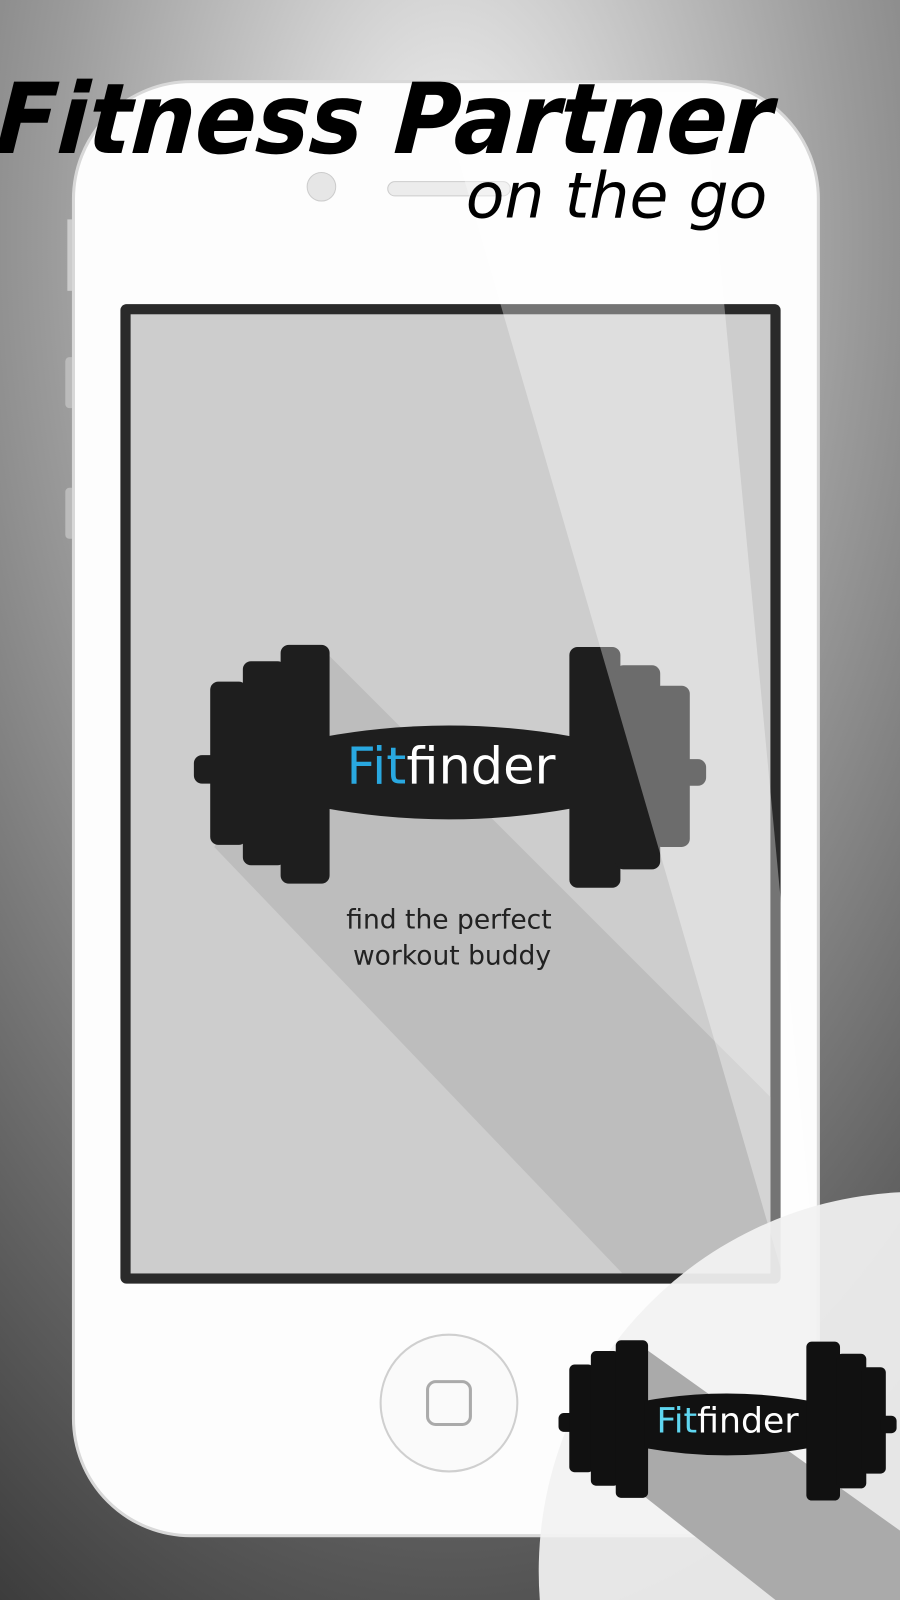 The width and height of the screenshot is (900, 1600). What do you see at coordinates (449, 1403) in the screenshot?
I see `home-button` at bounding box center [449, 1403].